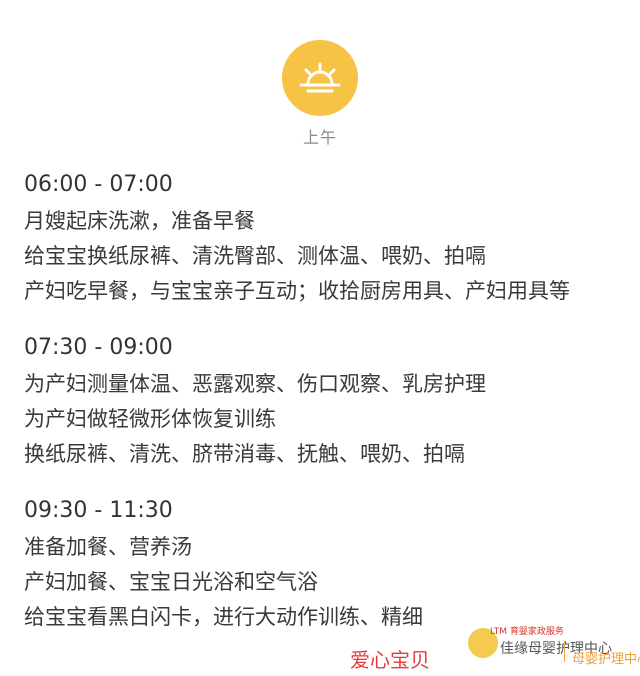 The width and height of the screenshot is (640, 676). What do you see at coordinates (108, 547) in the screenshot?
I see `task-item: 准备加餐、营养汤` at bounding box center [108, 547].